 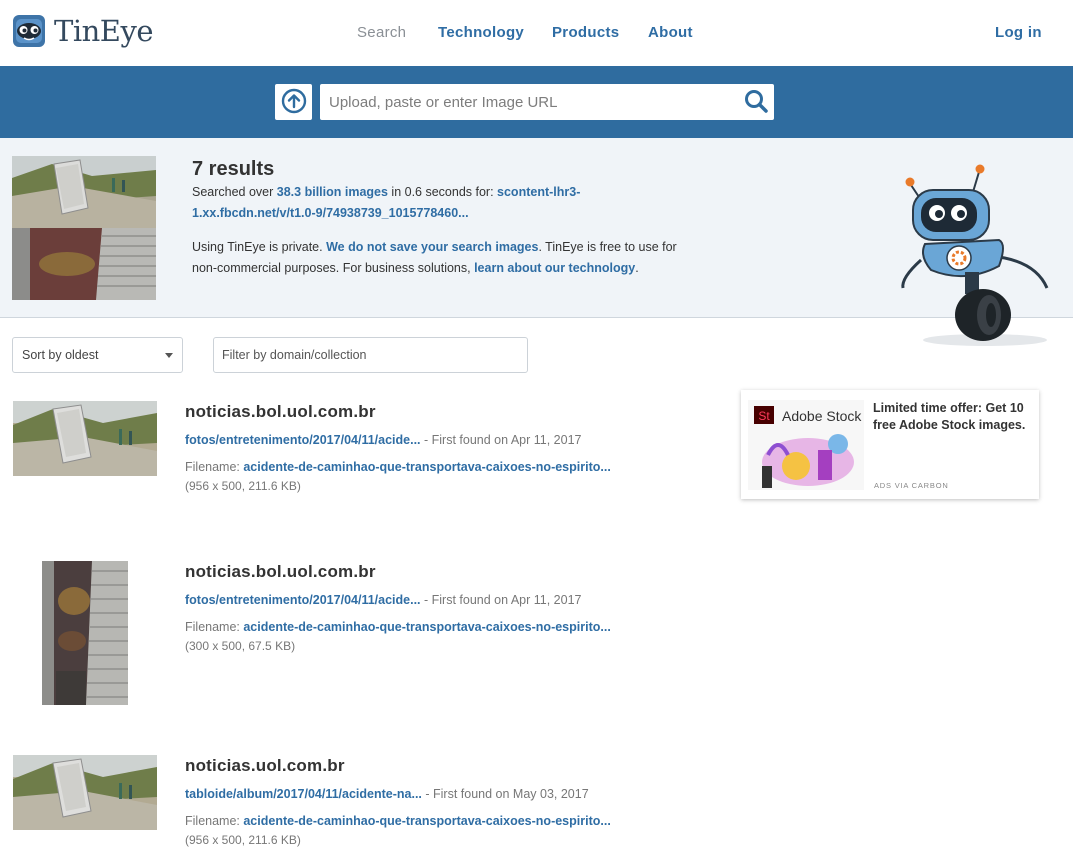 I want to click on image-dimensions: (300 x 500, 67.5 KB), so click(x=240, y=646).